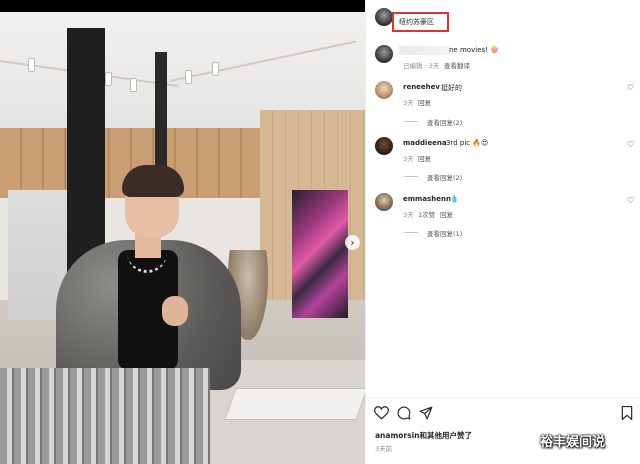 The width and height of the screenshot is (640, 464). Describe the element at coordinates (384, 17) in the screenshot. I see `author-avatar` at that location.